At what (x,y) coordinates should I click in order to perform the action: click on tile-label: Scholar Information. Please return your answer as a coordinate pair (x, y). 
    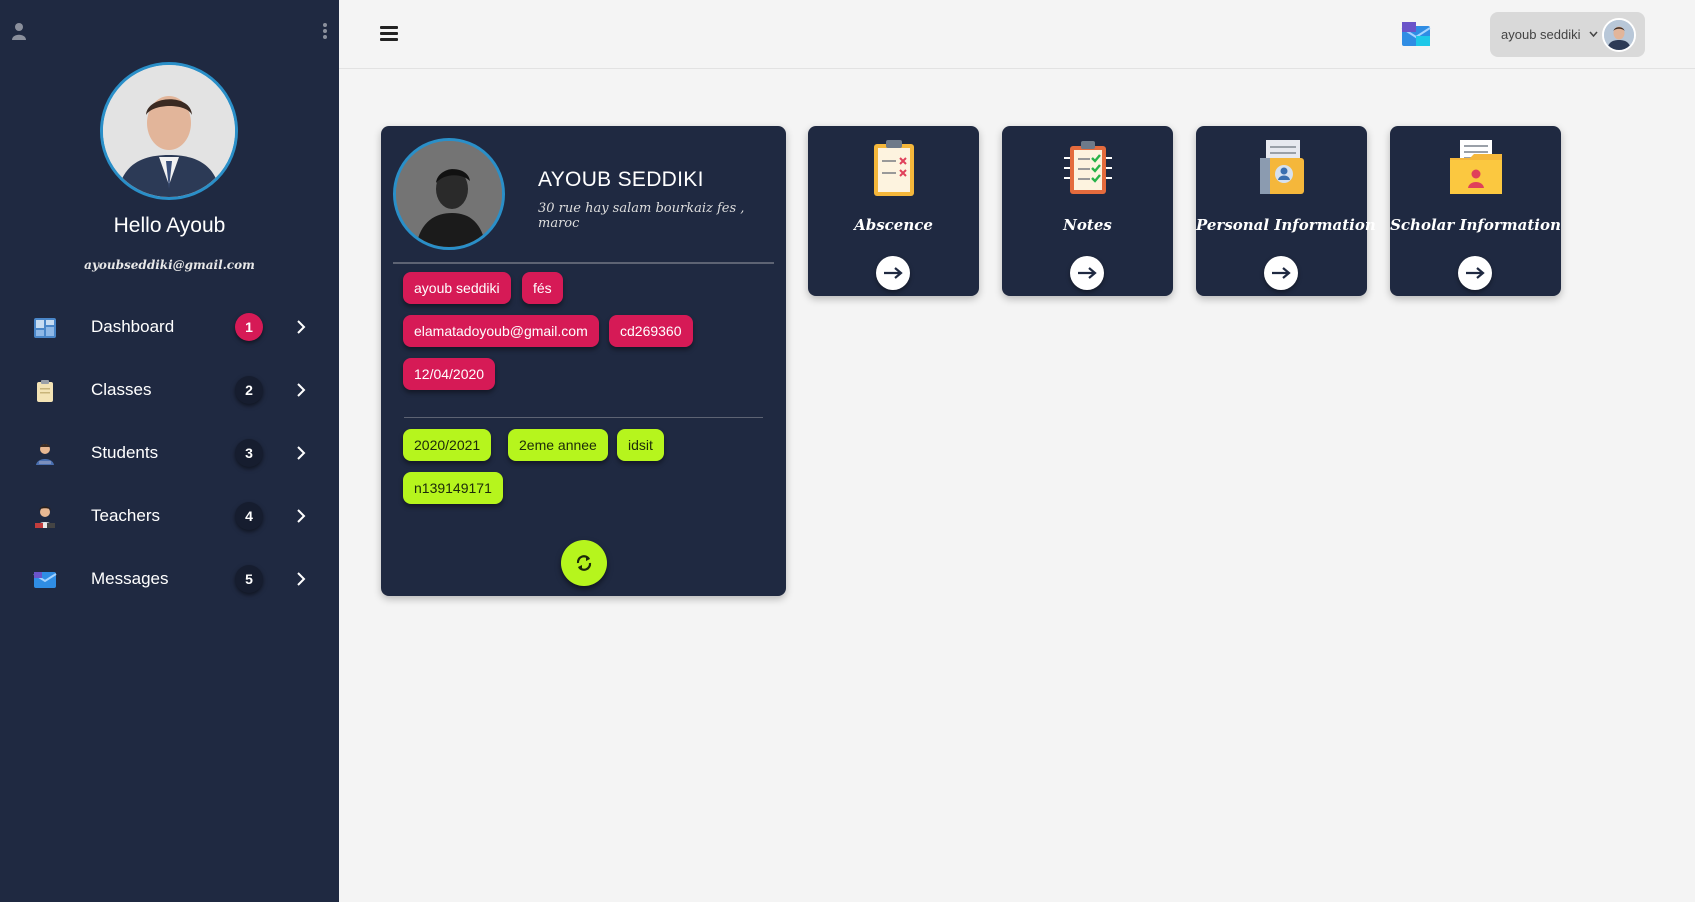
    Looking at the image, I should click on (1475, 225).